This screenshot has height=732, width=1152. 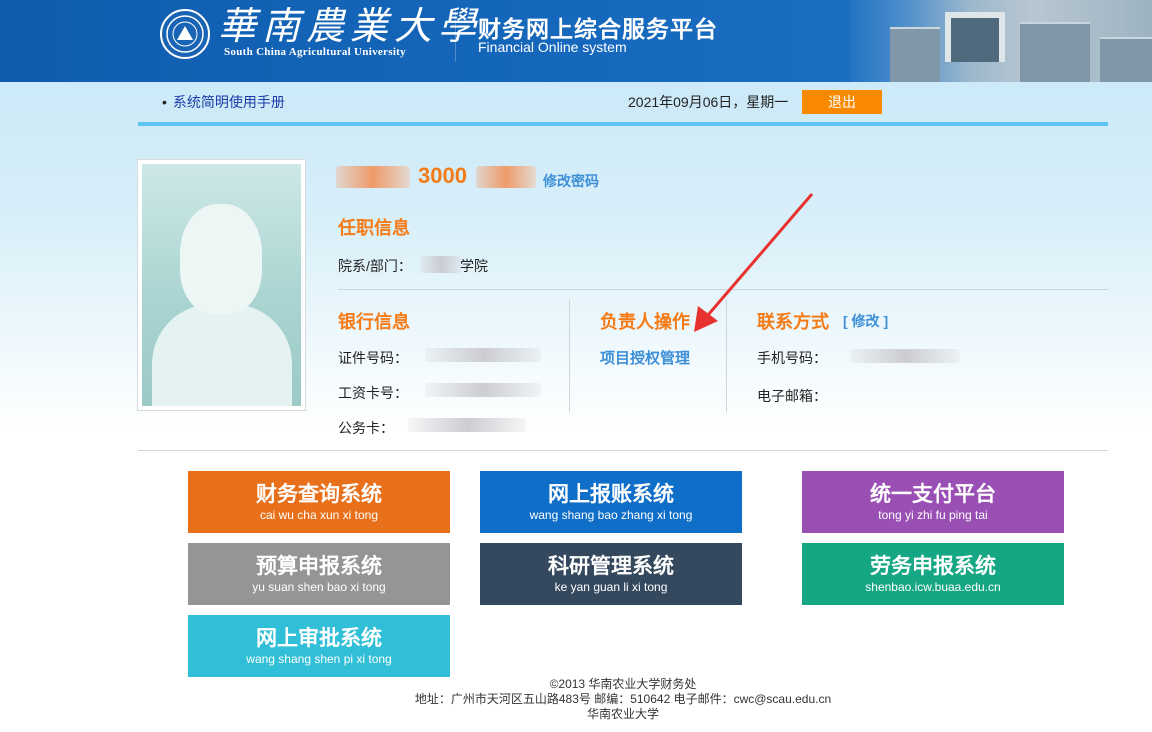 I want to click on column-divider, so click(x=569, y=356).